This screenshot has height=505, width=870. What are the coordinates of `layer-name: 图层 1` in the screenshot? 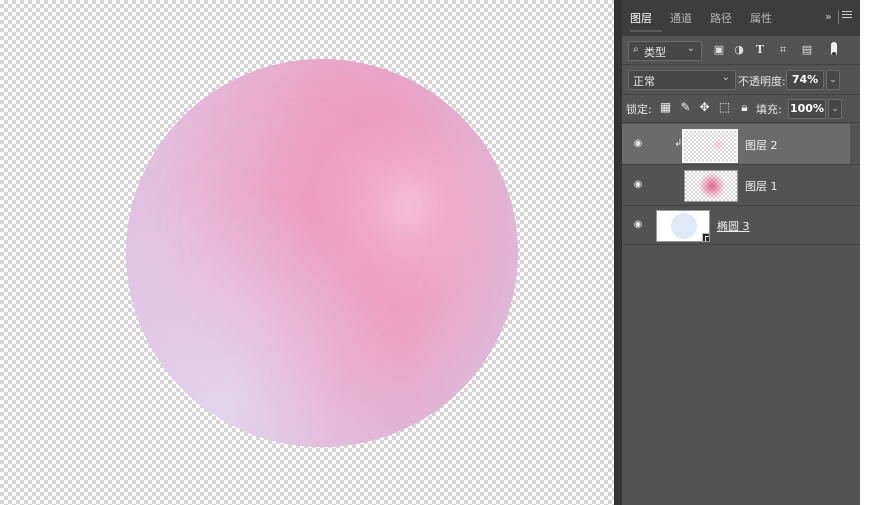 It's located at (761, 186).